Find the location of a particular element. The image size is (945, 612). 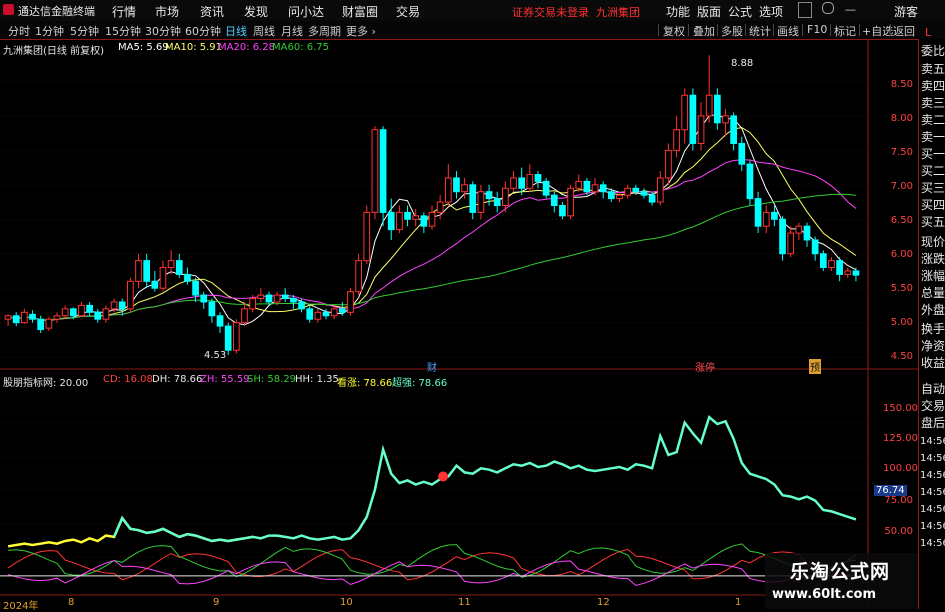

x-label: 12 is located at coordinates (603, 602).